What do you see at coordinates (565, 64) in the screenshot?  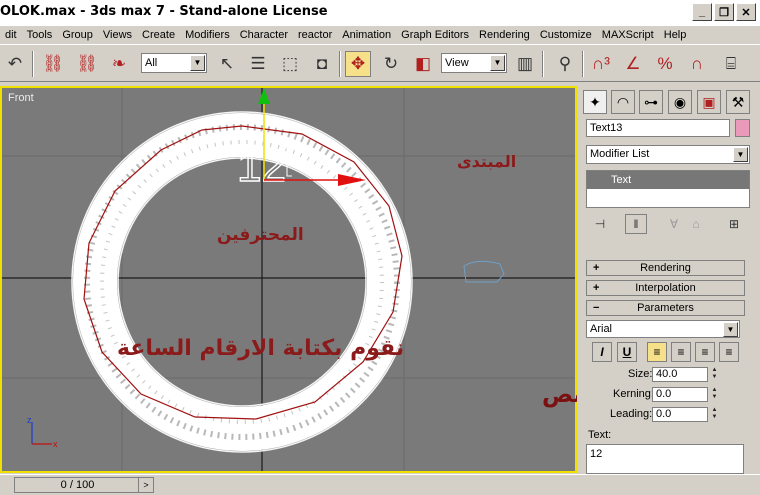 I see `select-and-manipulate-icon: ⚲` at bounding box center [565, 64].